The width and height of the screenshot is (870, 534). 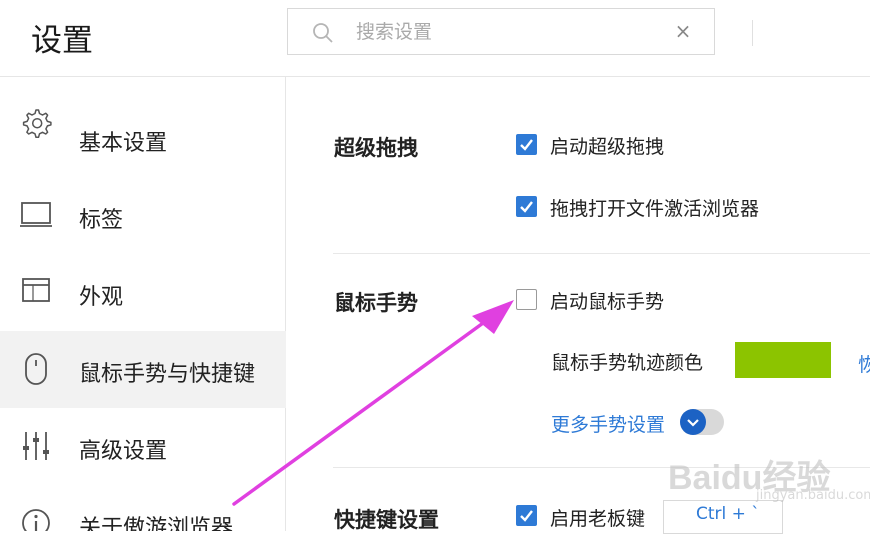 I want to click on page-title: 设置, so click(x=62, y=41).